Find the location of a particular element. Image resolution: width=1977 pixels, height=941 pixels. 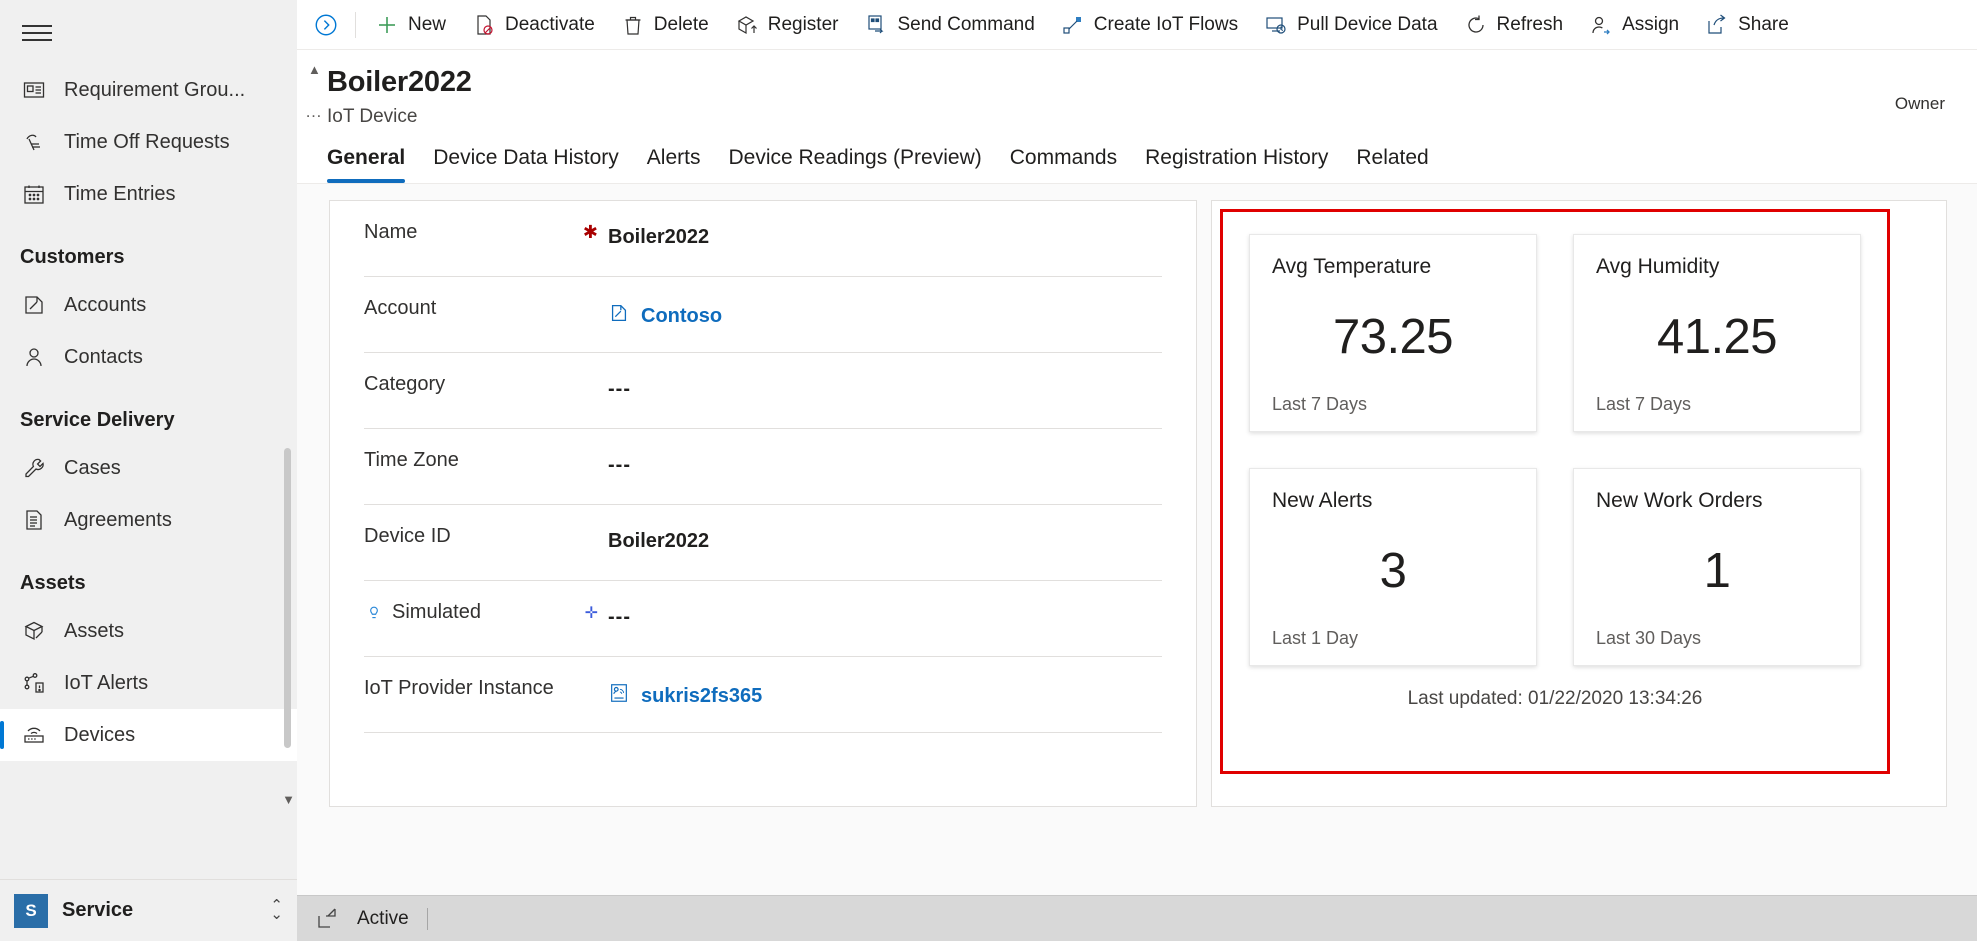

kpi-value: 73.25 is located at coordinates (1393, 336).